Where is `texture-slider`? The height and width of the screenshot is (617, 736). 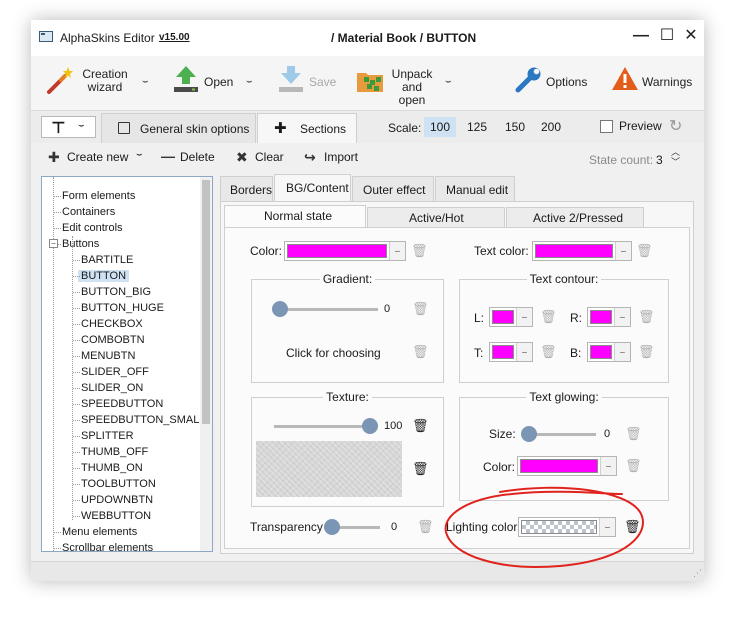 texture-slider is located at coordinates (323, 426).